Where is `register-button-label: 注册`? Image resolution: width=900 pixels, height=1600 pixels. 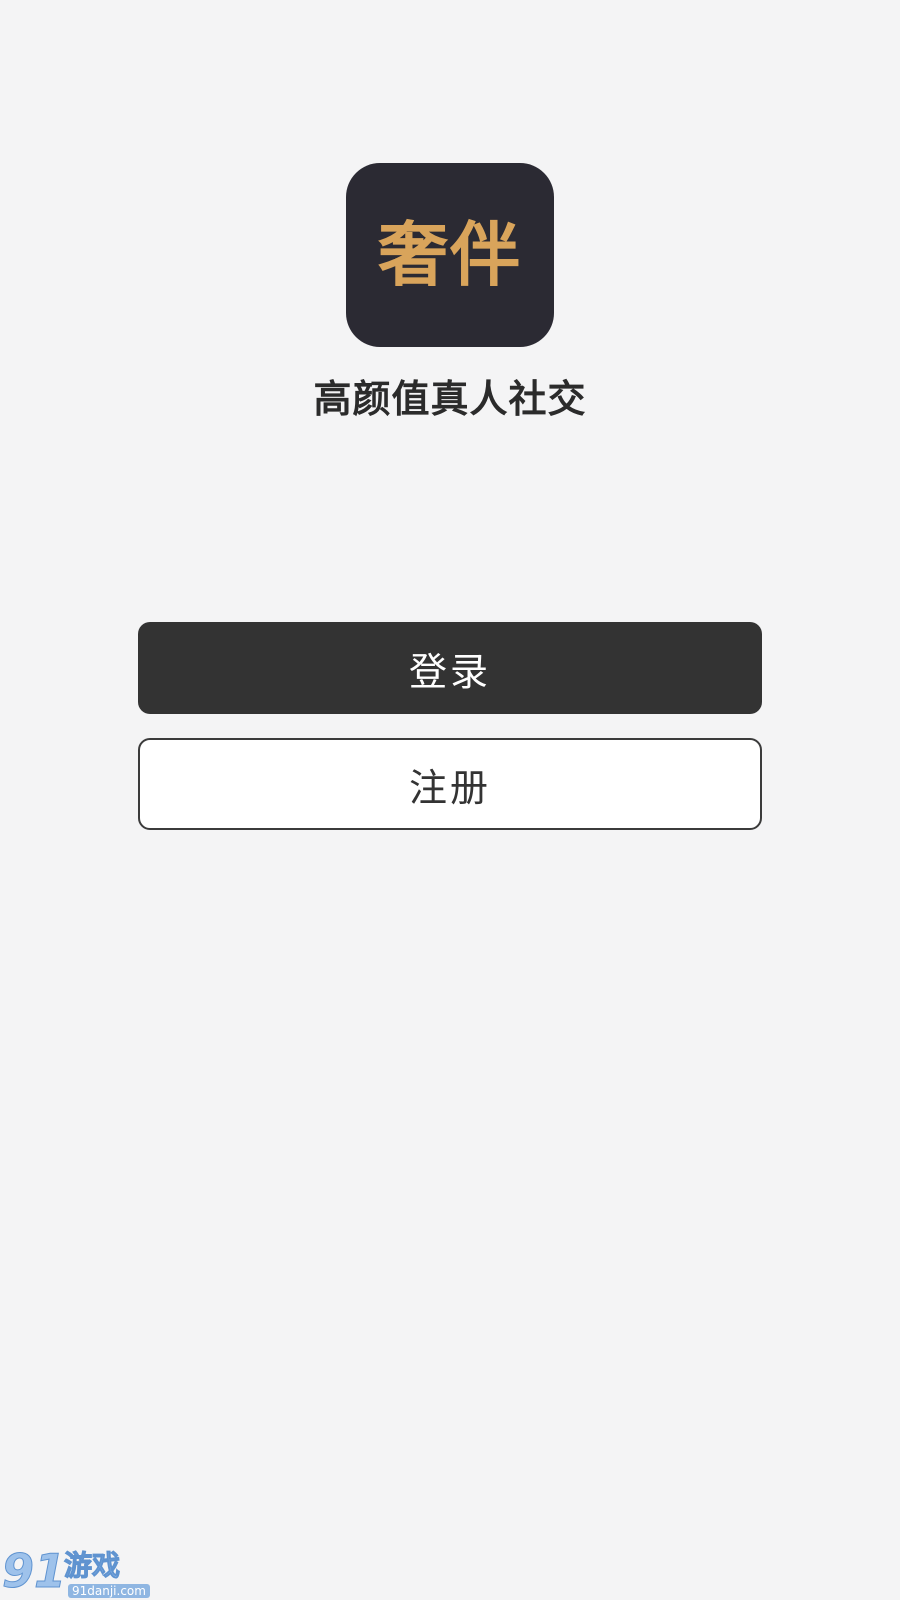 register-button-label: 注册 is located at coordinates (449, 787).